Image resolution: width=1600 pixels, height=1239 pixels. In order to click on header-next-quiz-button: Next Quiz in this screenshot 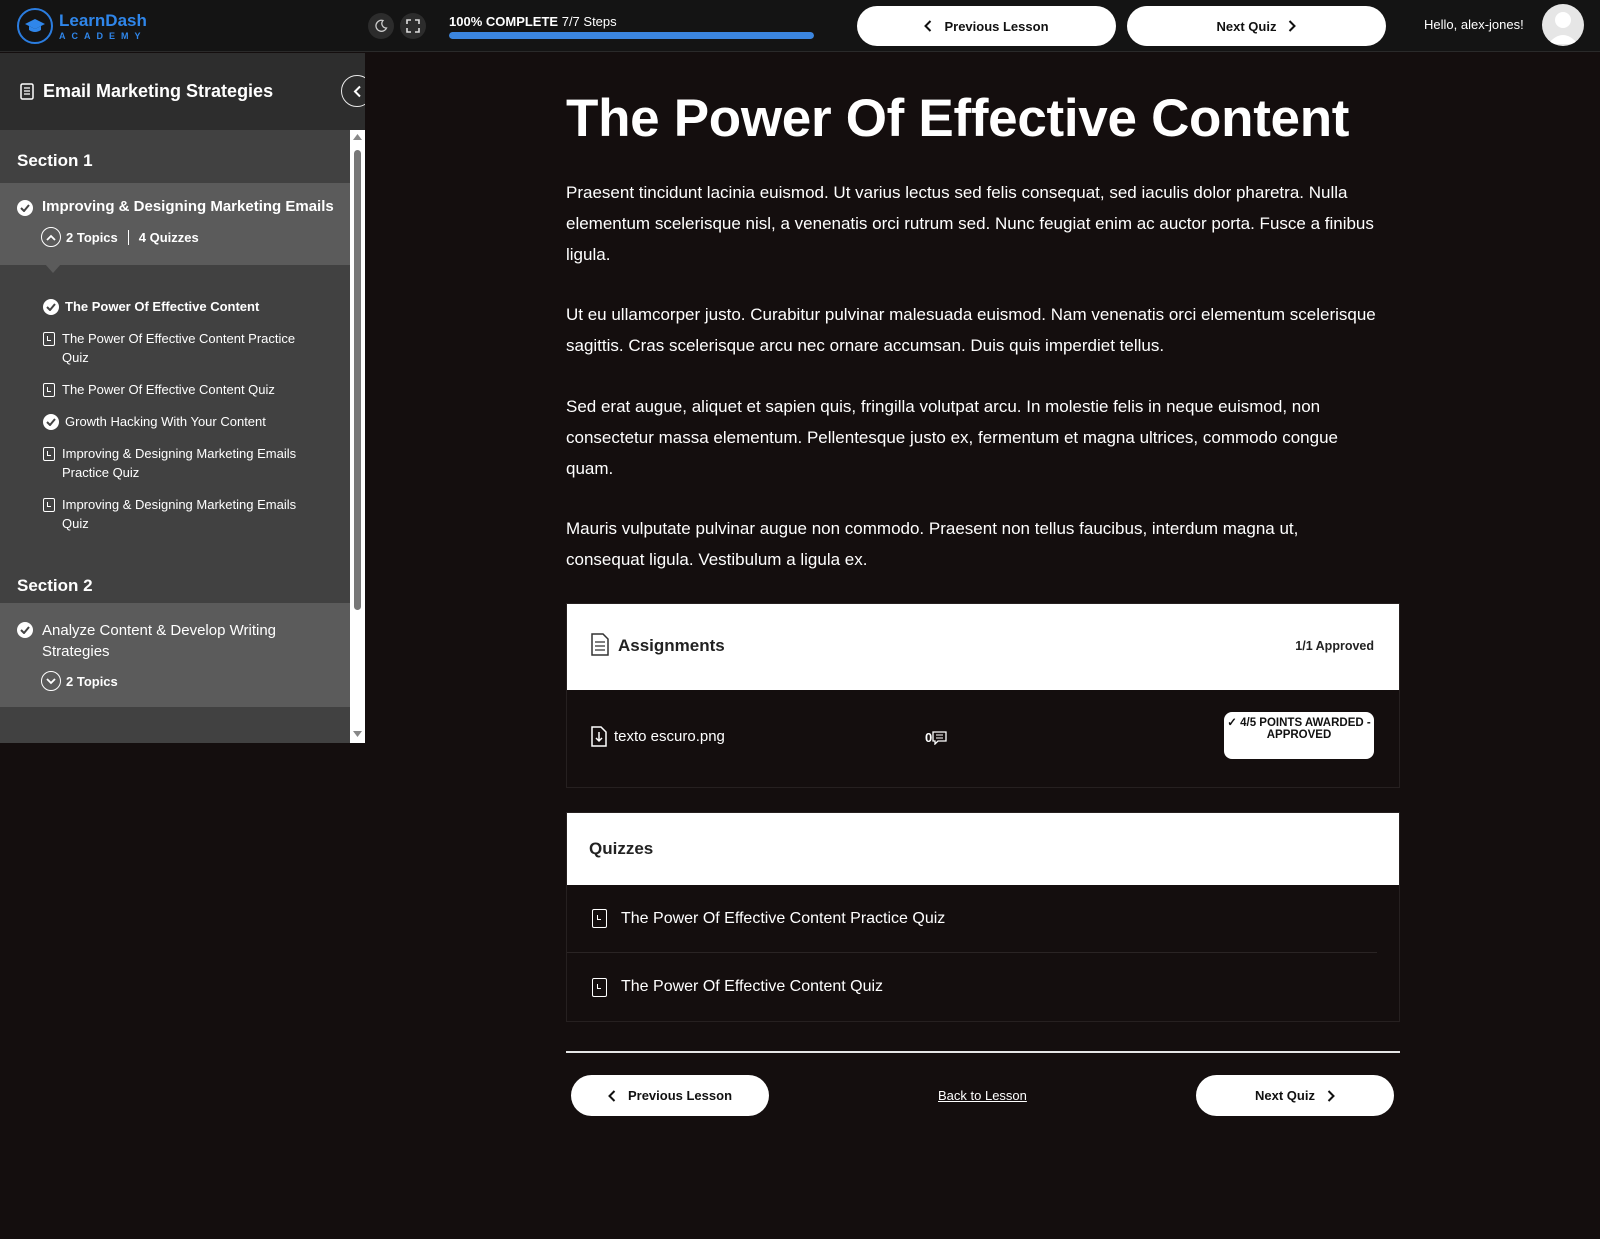, I will do `click(1256, 26)`.